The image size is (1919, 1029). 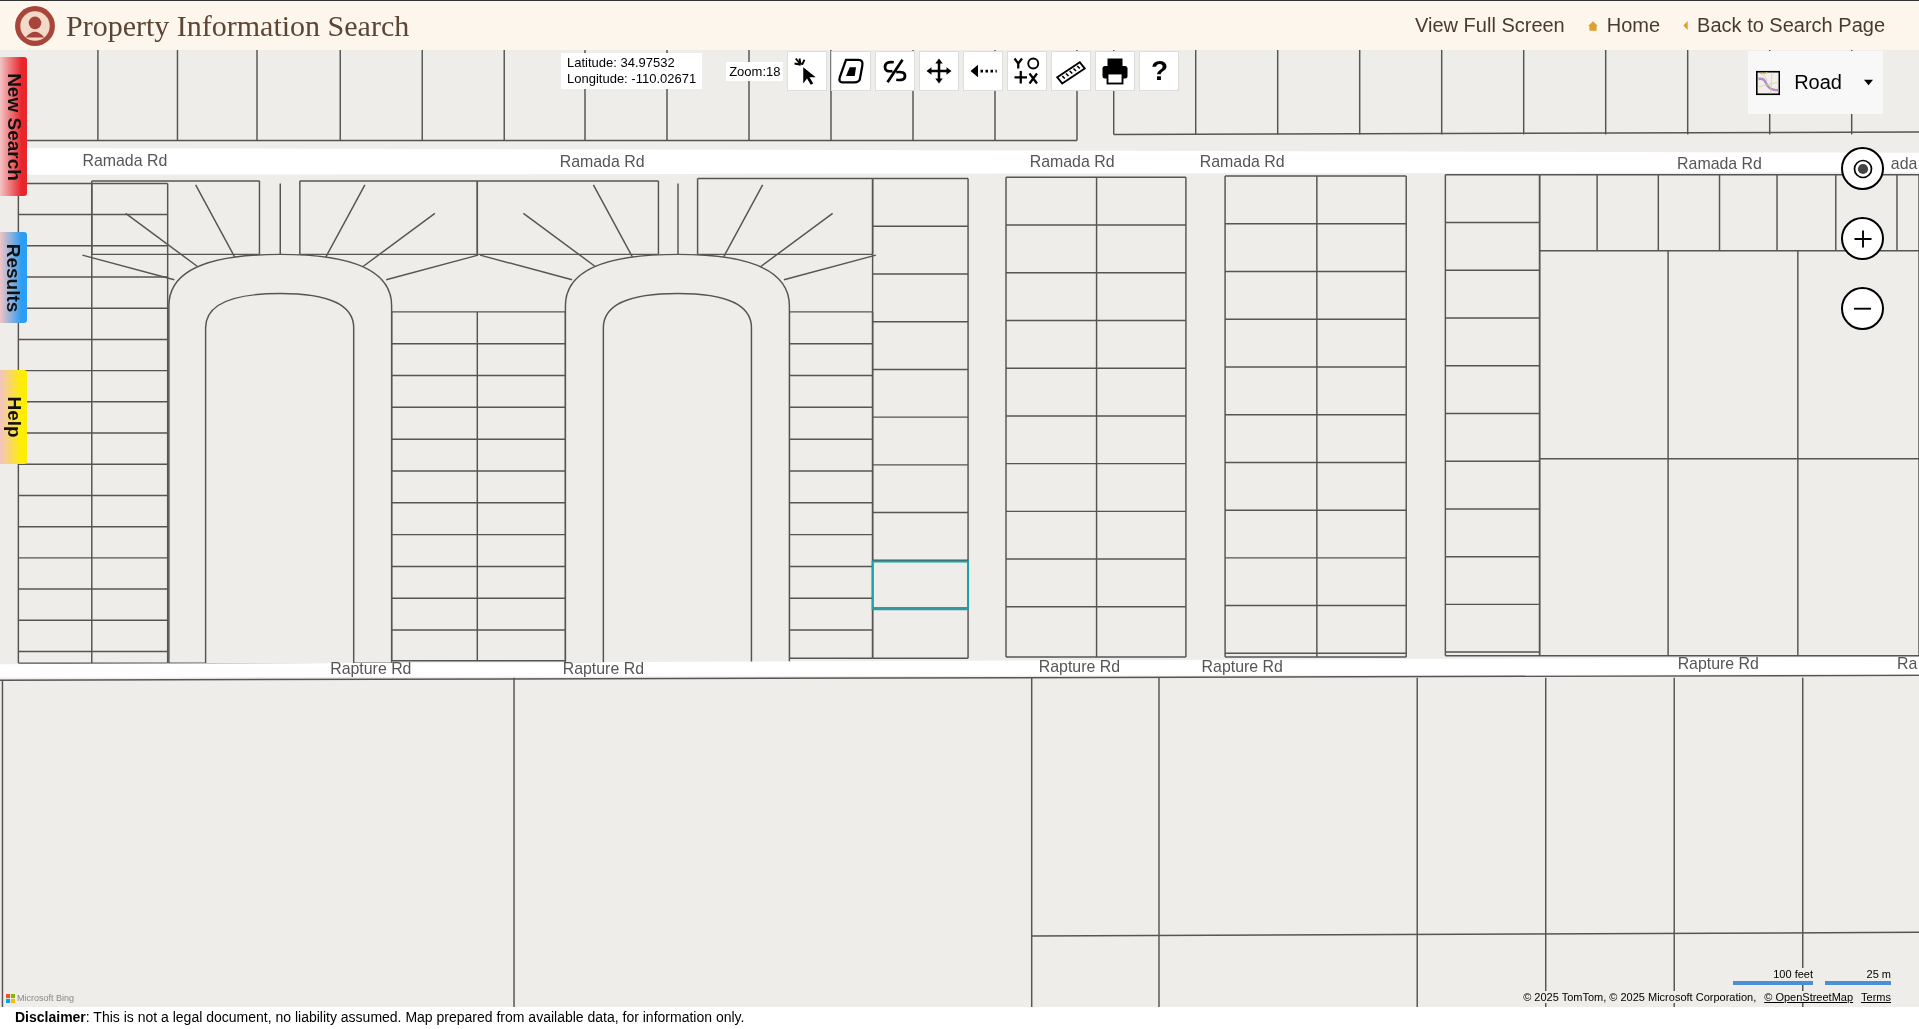 I want to click on scale-bar: 100 feet, so click(x=1773, y=976).